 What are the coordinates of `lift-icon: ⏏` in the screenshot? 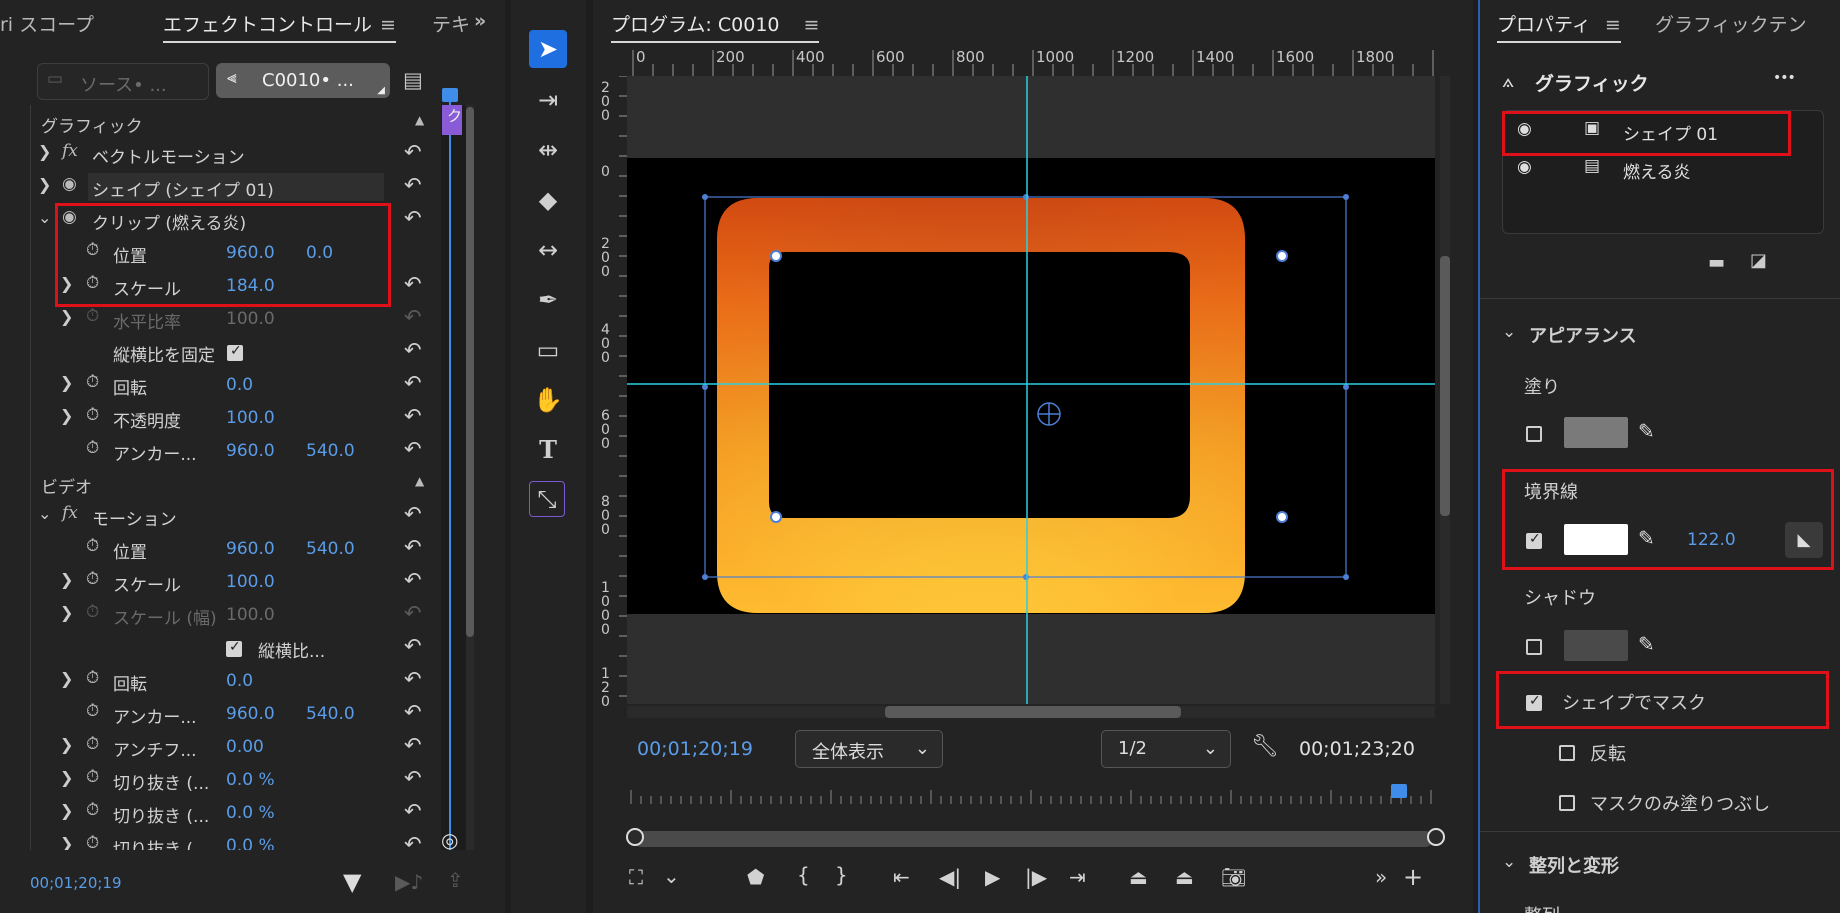 It's located at (1138, 877).